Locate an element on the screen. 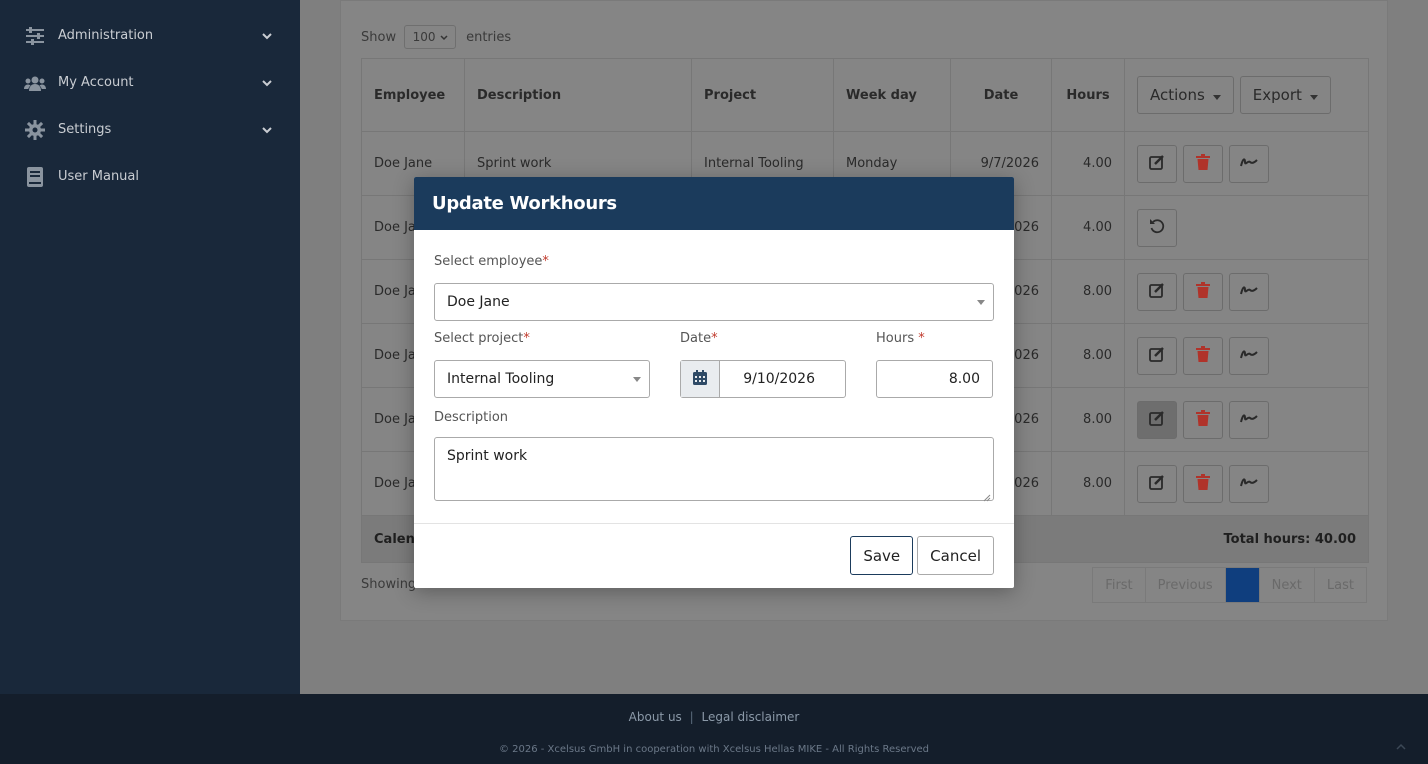  calendar-button is located at coordinates (700, 379).